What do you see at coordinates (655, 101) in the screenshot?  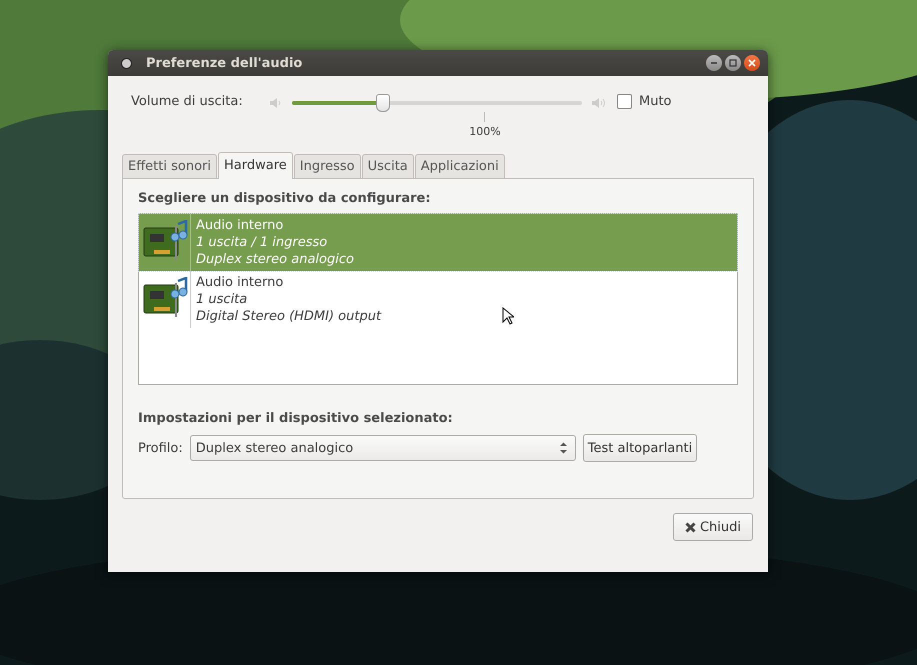 I see `mute-label: Muto` at bounding box center [655, 101].